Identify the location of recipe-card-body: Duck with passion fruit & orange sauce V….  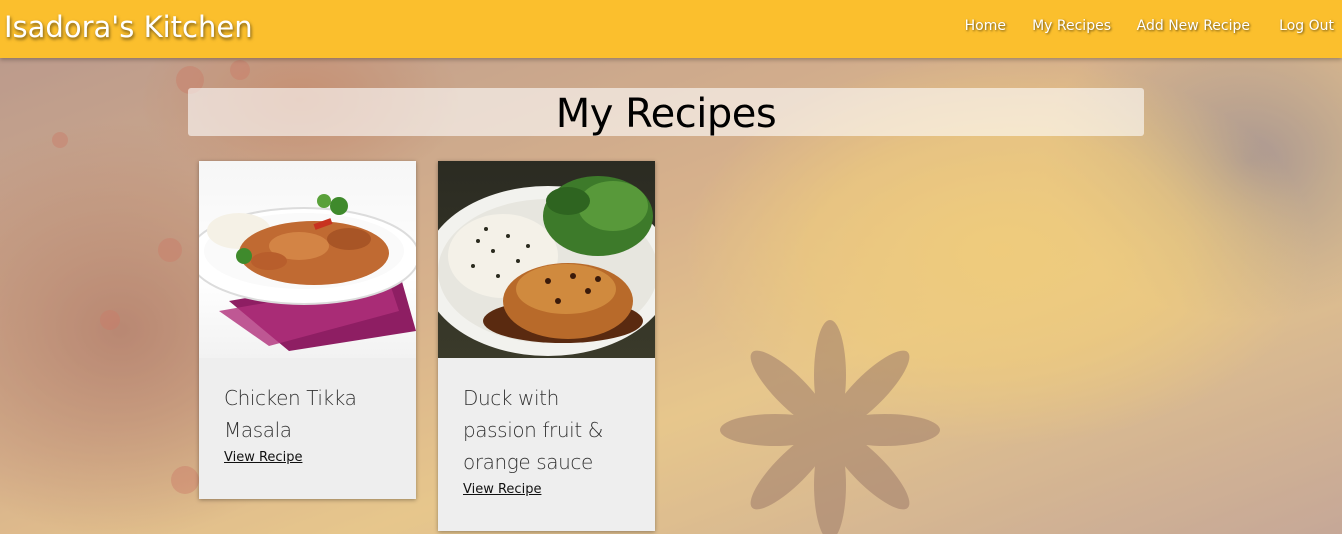
(546, 427).